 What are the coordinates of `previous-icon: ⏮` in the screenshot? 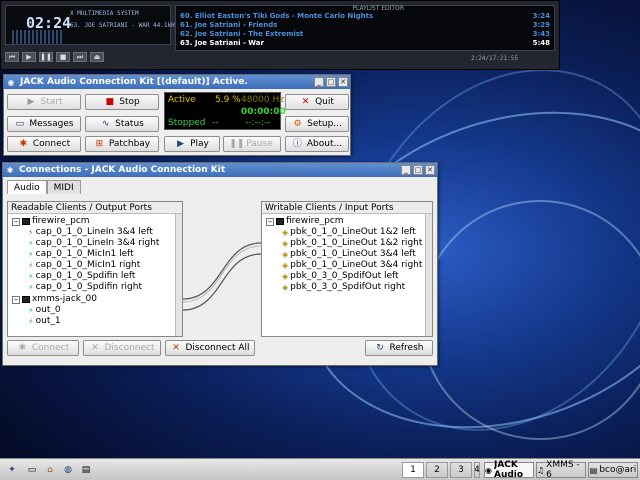 It's located at (12, 57).